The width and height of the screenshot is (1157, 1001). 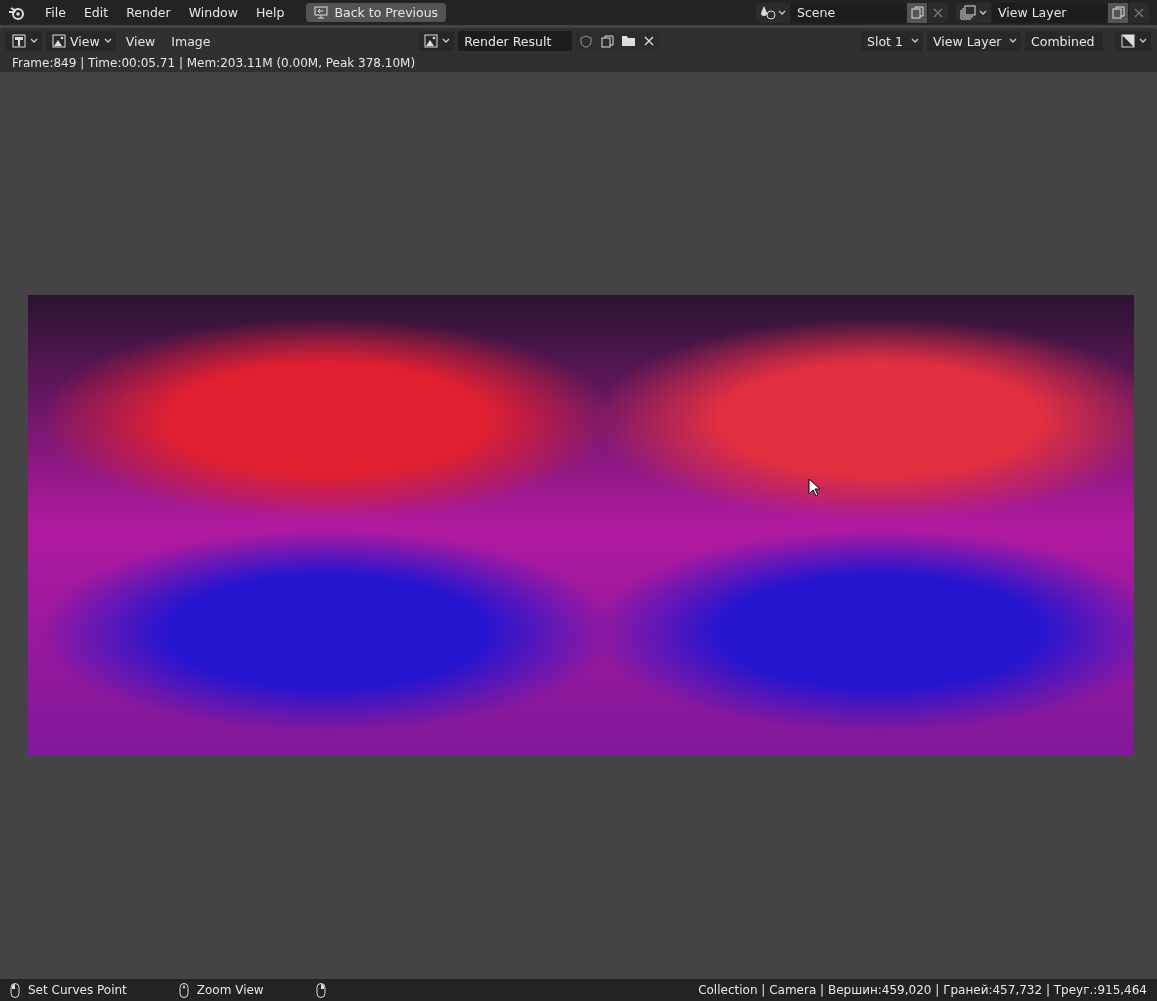 I want to click on menu-item: Render, so click(x=148, y=12).